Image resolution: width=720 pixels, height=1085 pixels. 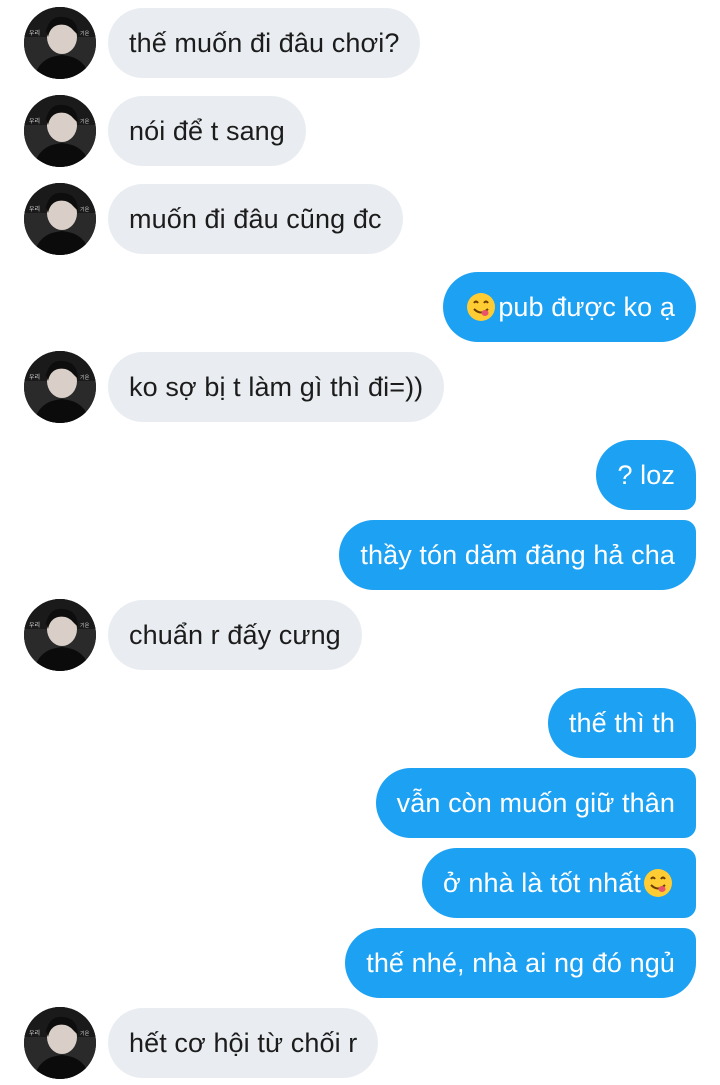 I want to click on message-text: hết cơ hội từ chối r, so click(x=243, y=1042).